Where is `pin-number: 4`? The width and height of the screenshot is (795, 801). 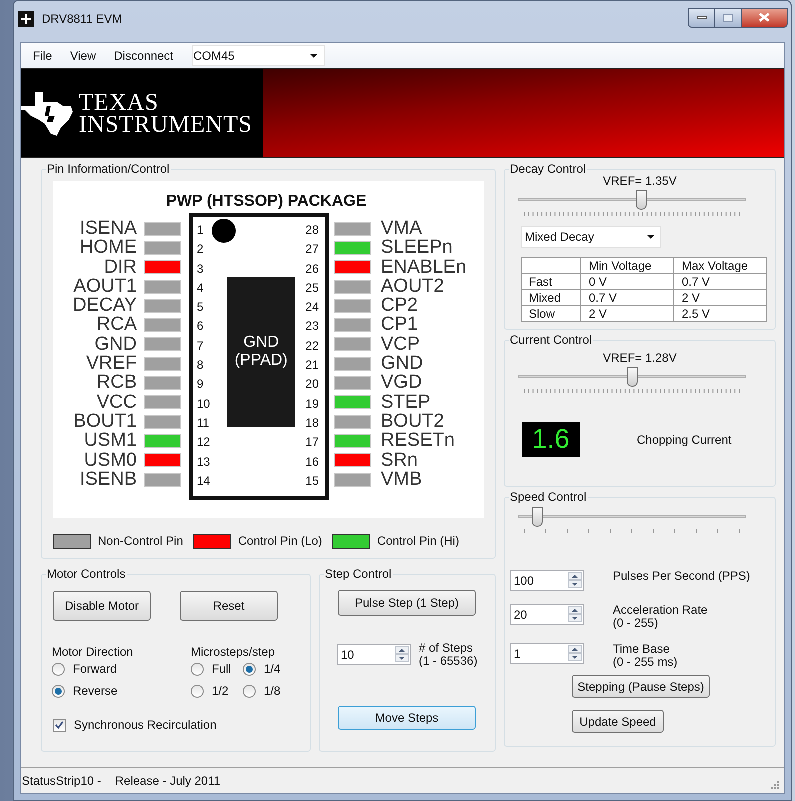 pin-number: 4 is located at coordinates (201, 288).